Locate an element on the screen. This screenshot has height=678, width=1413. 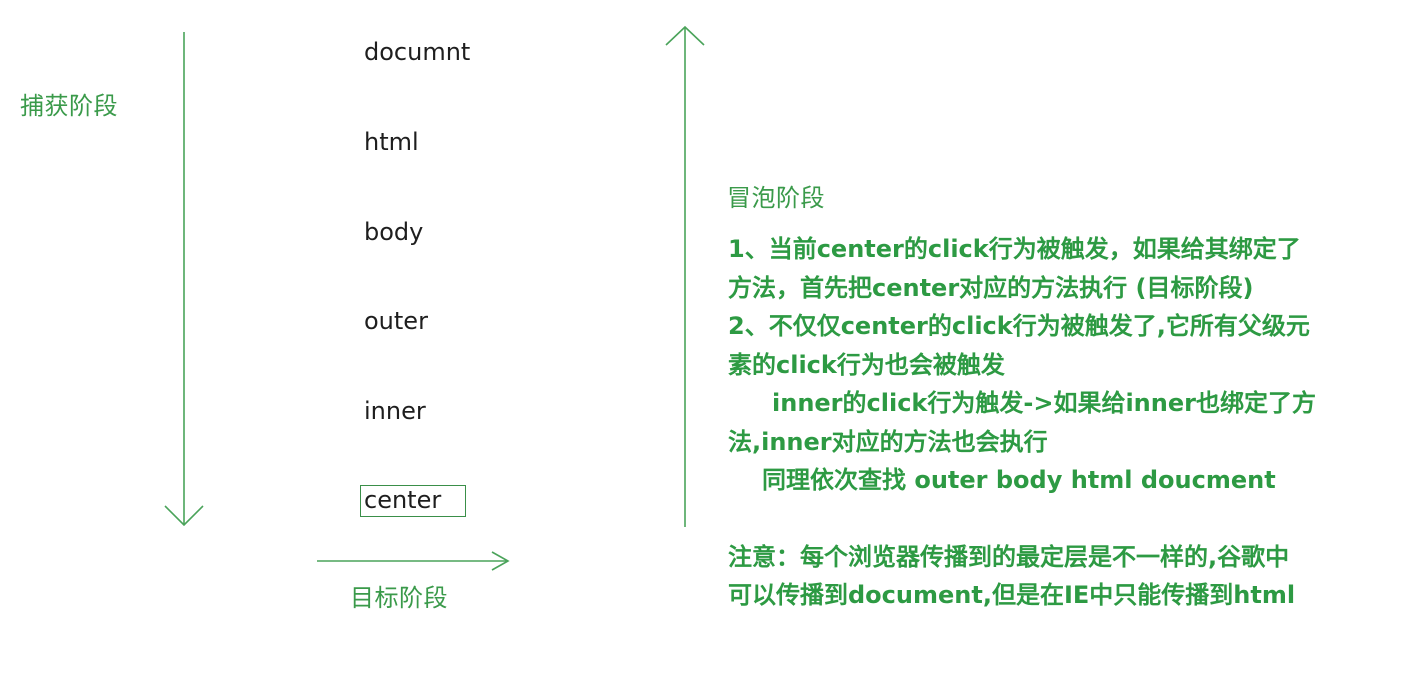
note-line-3: 2、不仅仅center的click行为被触发了,它所有父级元 is located at coordinates (1019, 326).